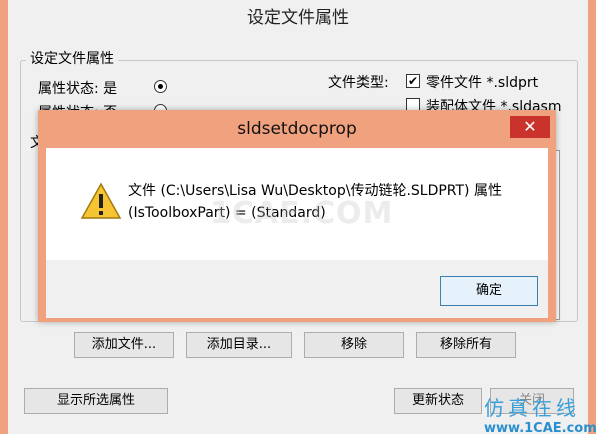 The image size is (596, 436). What do you see at coordinates (96, 401) in the screenshot?
I see `show-selected-button: 显示所选属性` at bounding box center [96, 401].